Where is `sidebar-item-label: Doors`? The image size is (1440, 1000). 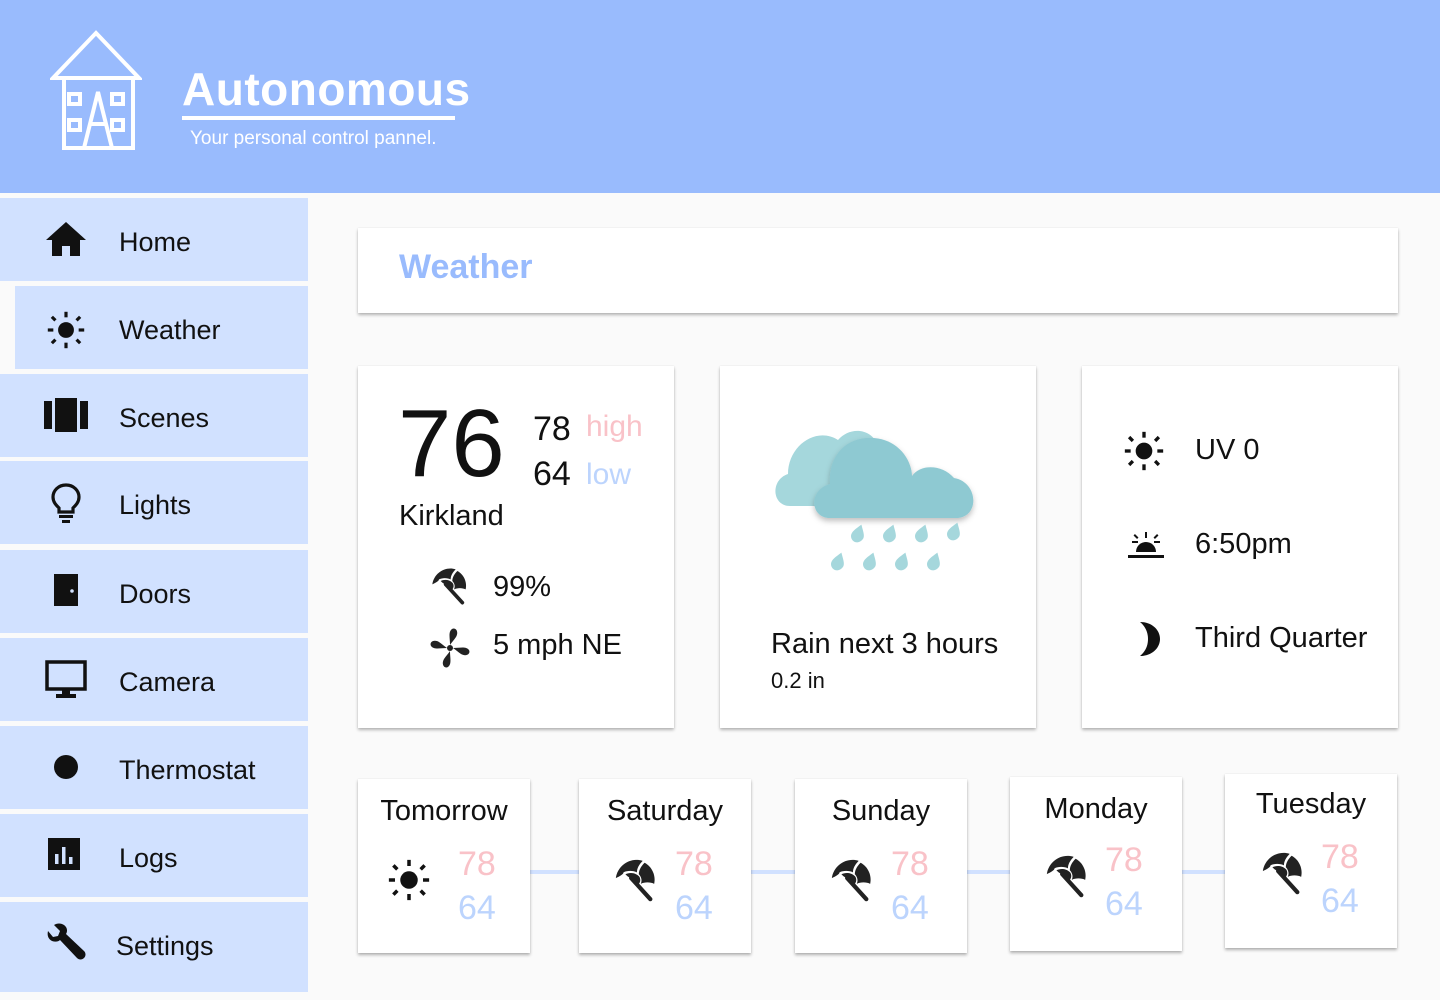 sidebar-item-label: Doors is located at coordinates (155, 594).